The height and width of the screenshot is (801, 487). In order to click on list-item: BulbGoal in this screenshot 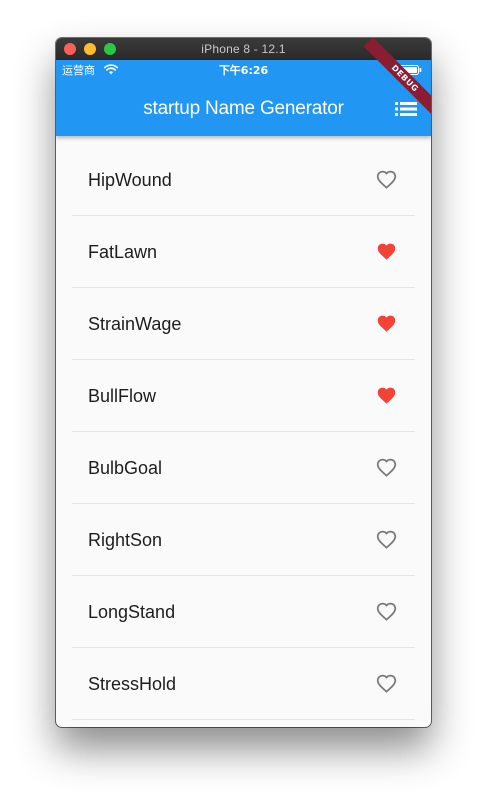, I will do `click(243, 468)`.